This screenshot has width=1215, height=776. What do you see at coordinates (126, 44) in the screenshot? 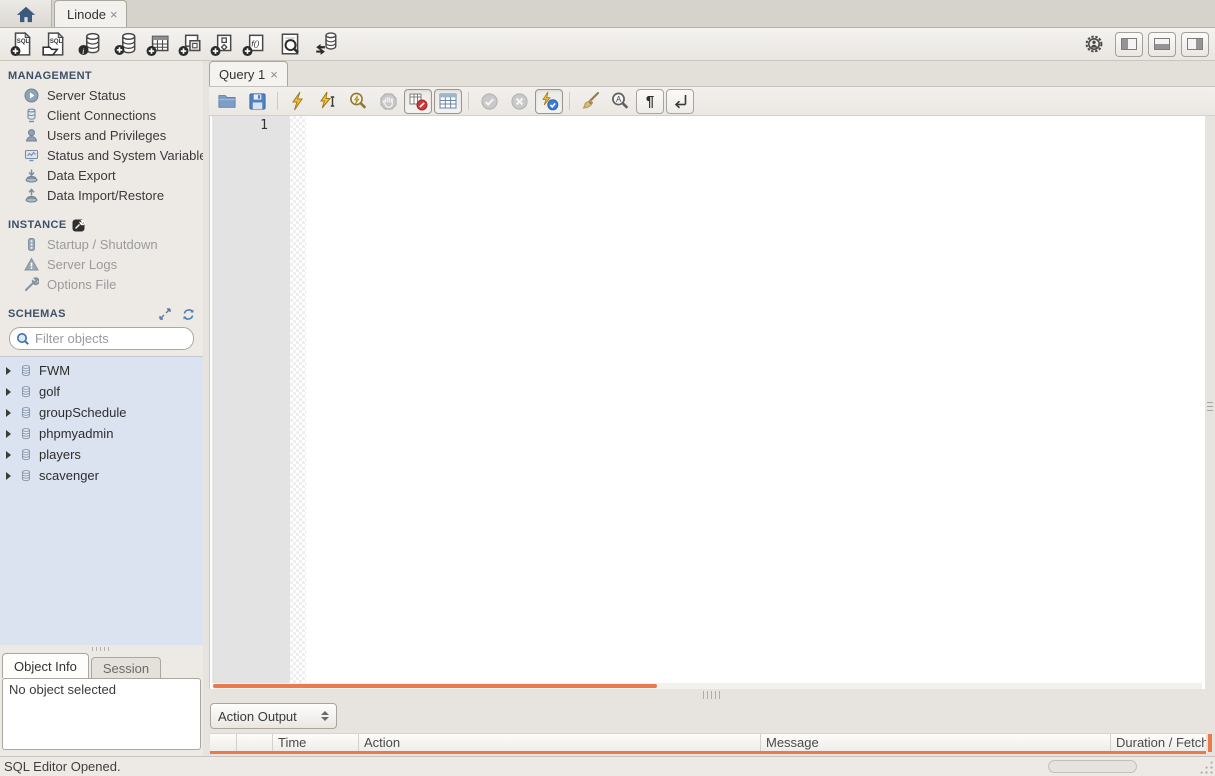
I see `create-schema-button` at bounding box center [126, 44].